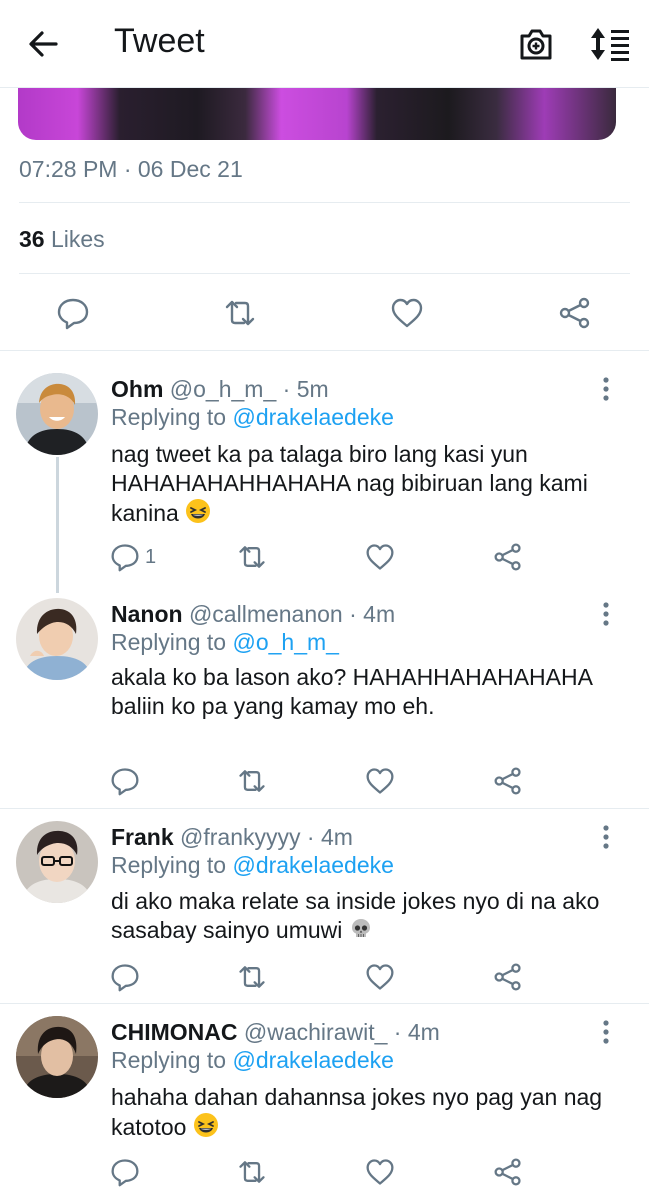 Image resolution: width=649 pixels, height=1200 pixels. What do you see at coordinates (147, 614) in the screenshot?
I see `display-name: Nanon` at bounding box center [147, 614].